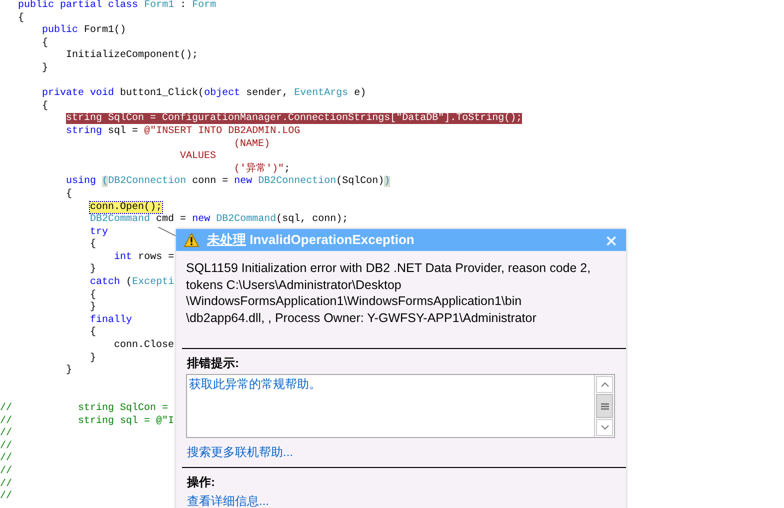 The width and height of the screenshot is (784, 508). What do you see at coordinates (201, 482) in the screenshot?
I see `section-heading: 操作:` at bounding box center [201, 482].